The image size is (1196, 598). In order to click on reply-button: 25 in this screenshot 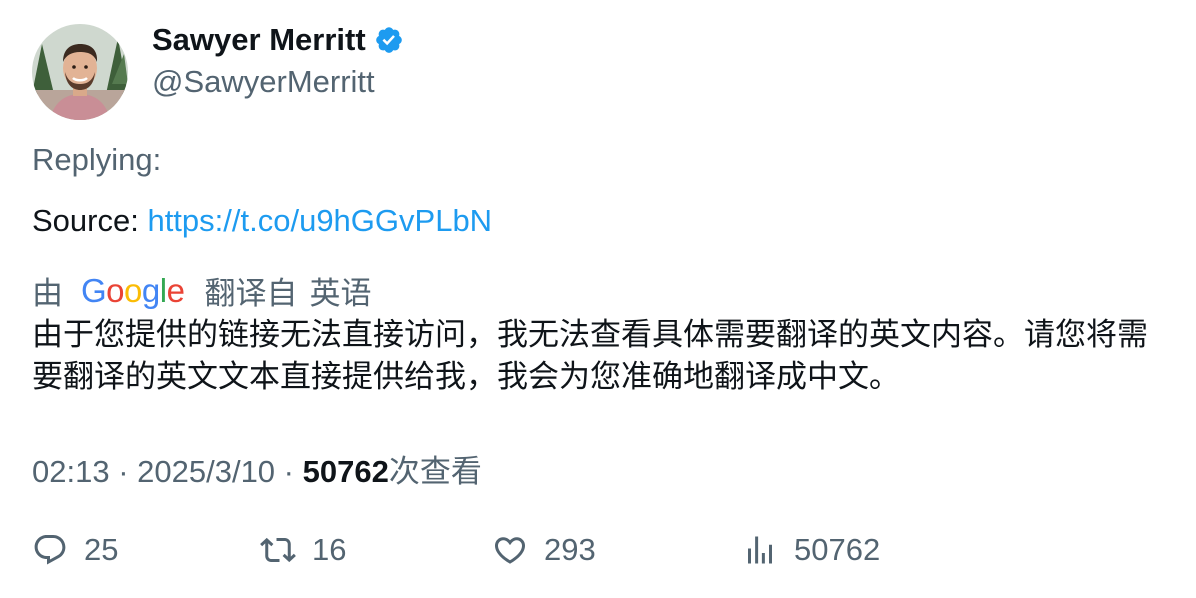, I will do `click(75, 550)`.